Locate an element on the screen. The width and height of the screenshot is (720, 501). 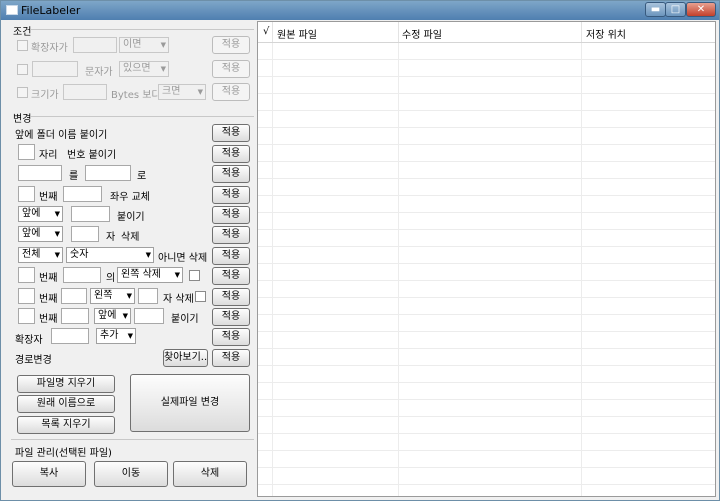
ext-condition-checkbox is located at coordinates (22, 45).